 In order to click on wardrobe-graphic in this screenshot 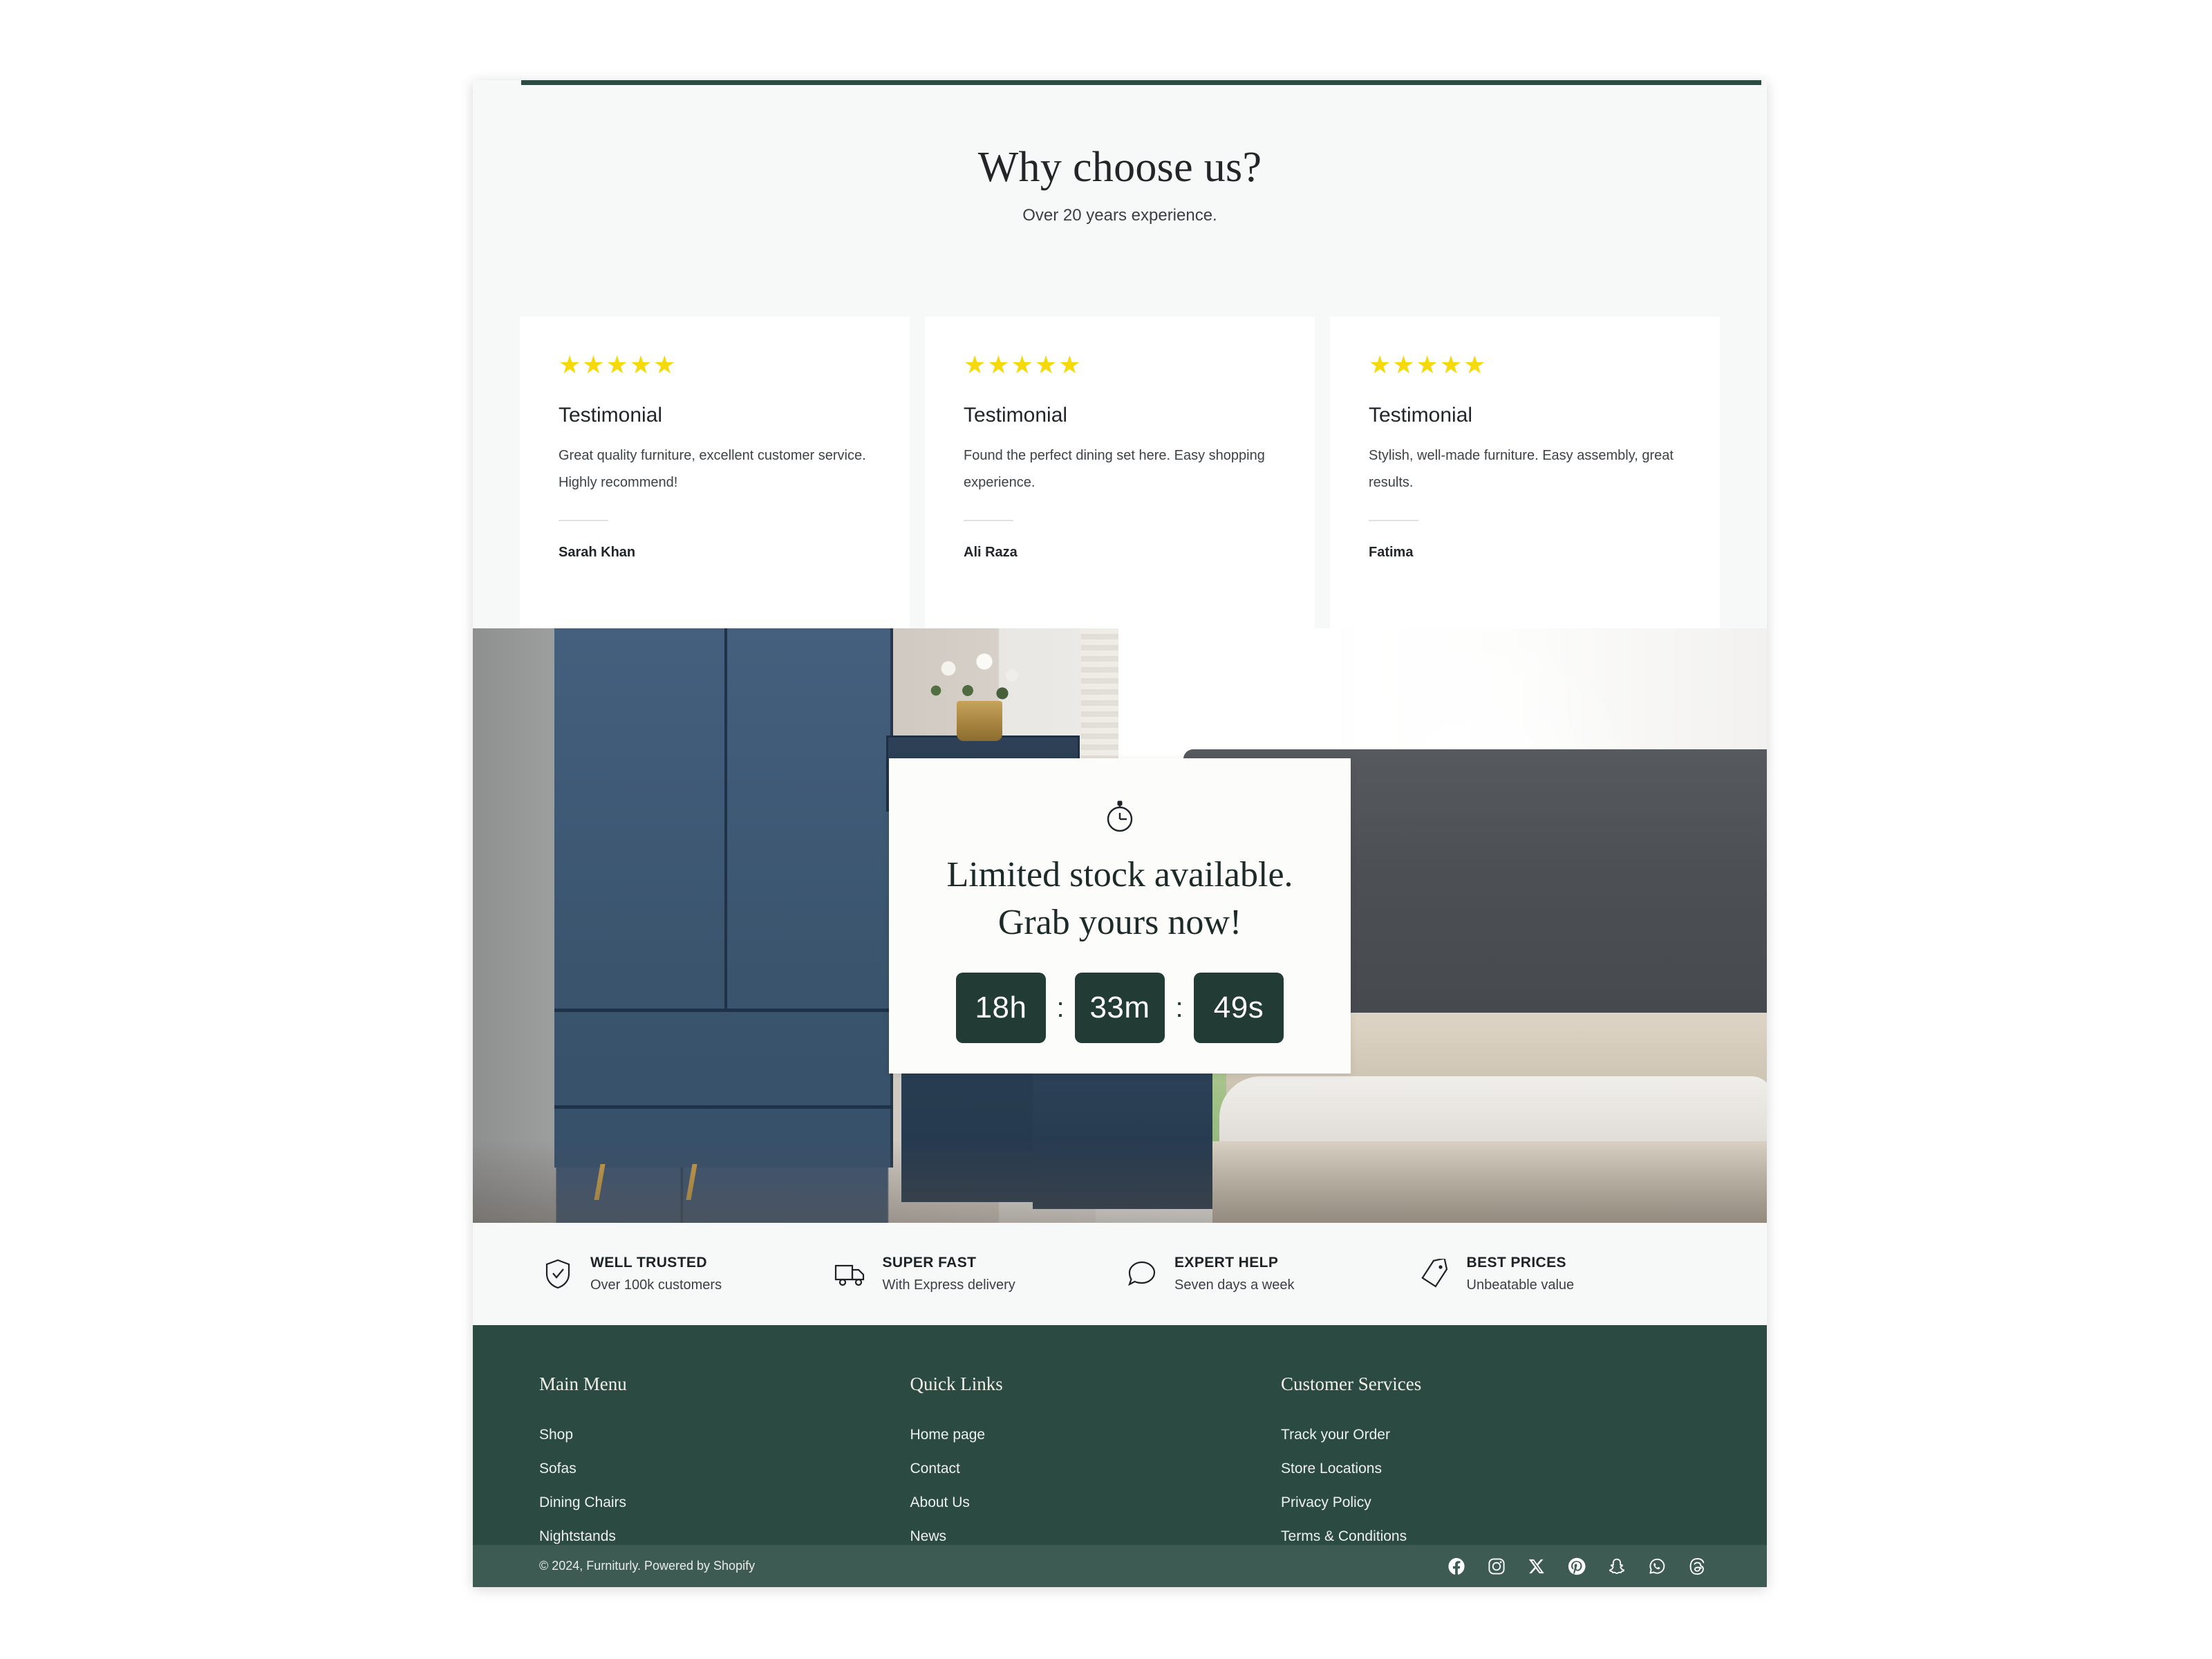, I will do `click(723, 898)`.